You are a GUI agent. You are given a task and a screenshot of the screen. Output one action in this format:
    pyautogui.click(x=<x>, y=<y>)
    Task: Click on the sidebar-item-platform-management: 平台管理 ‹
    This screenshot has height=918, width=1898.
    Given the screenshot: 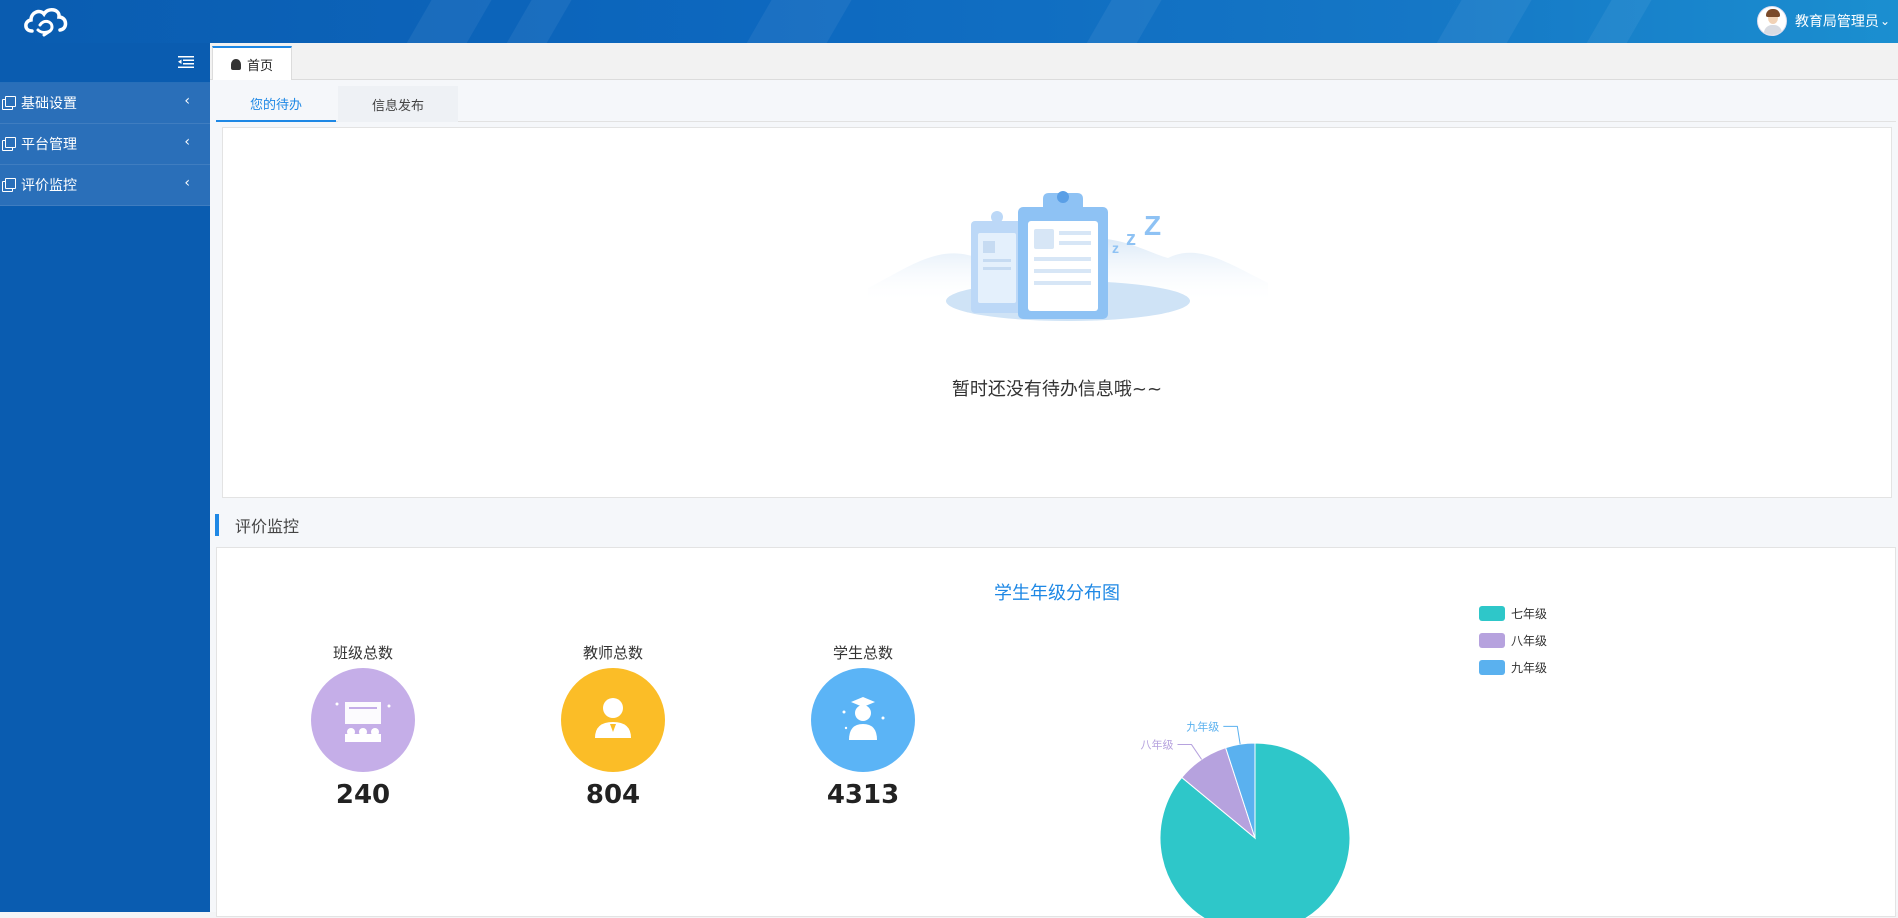 What is the action you would take?
    pyautogui.click(x=105, y=144)
    